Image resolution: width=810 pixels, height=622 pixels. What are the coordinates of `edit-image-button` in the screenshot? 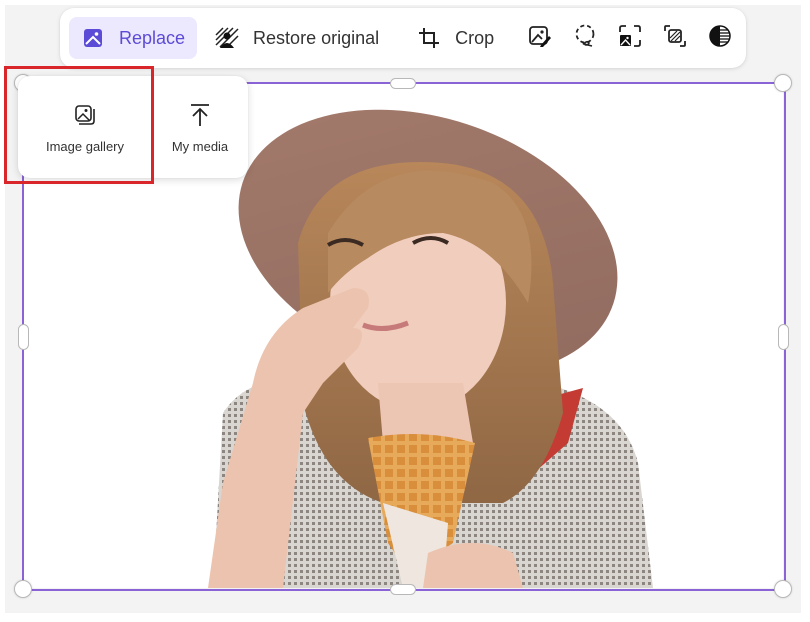 It's located at (540, 38).